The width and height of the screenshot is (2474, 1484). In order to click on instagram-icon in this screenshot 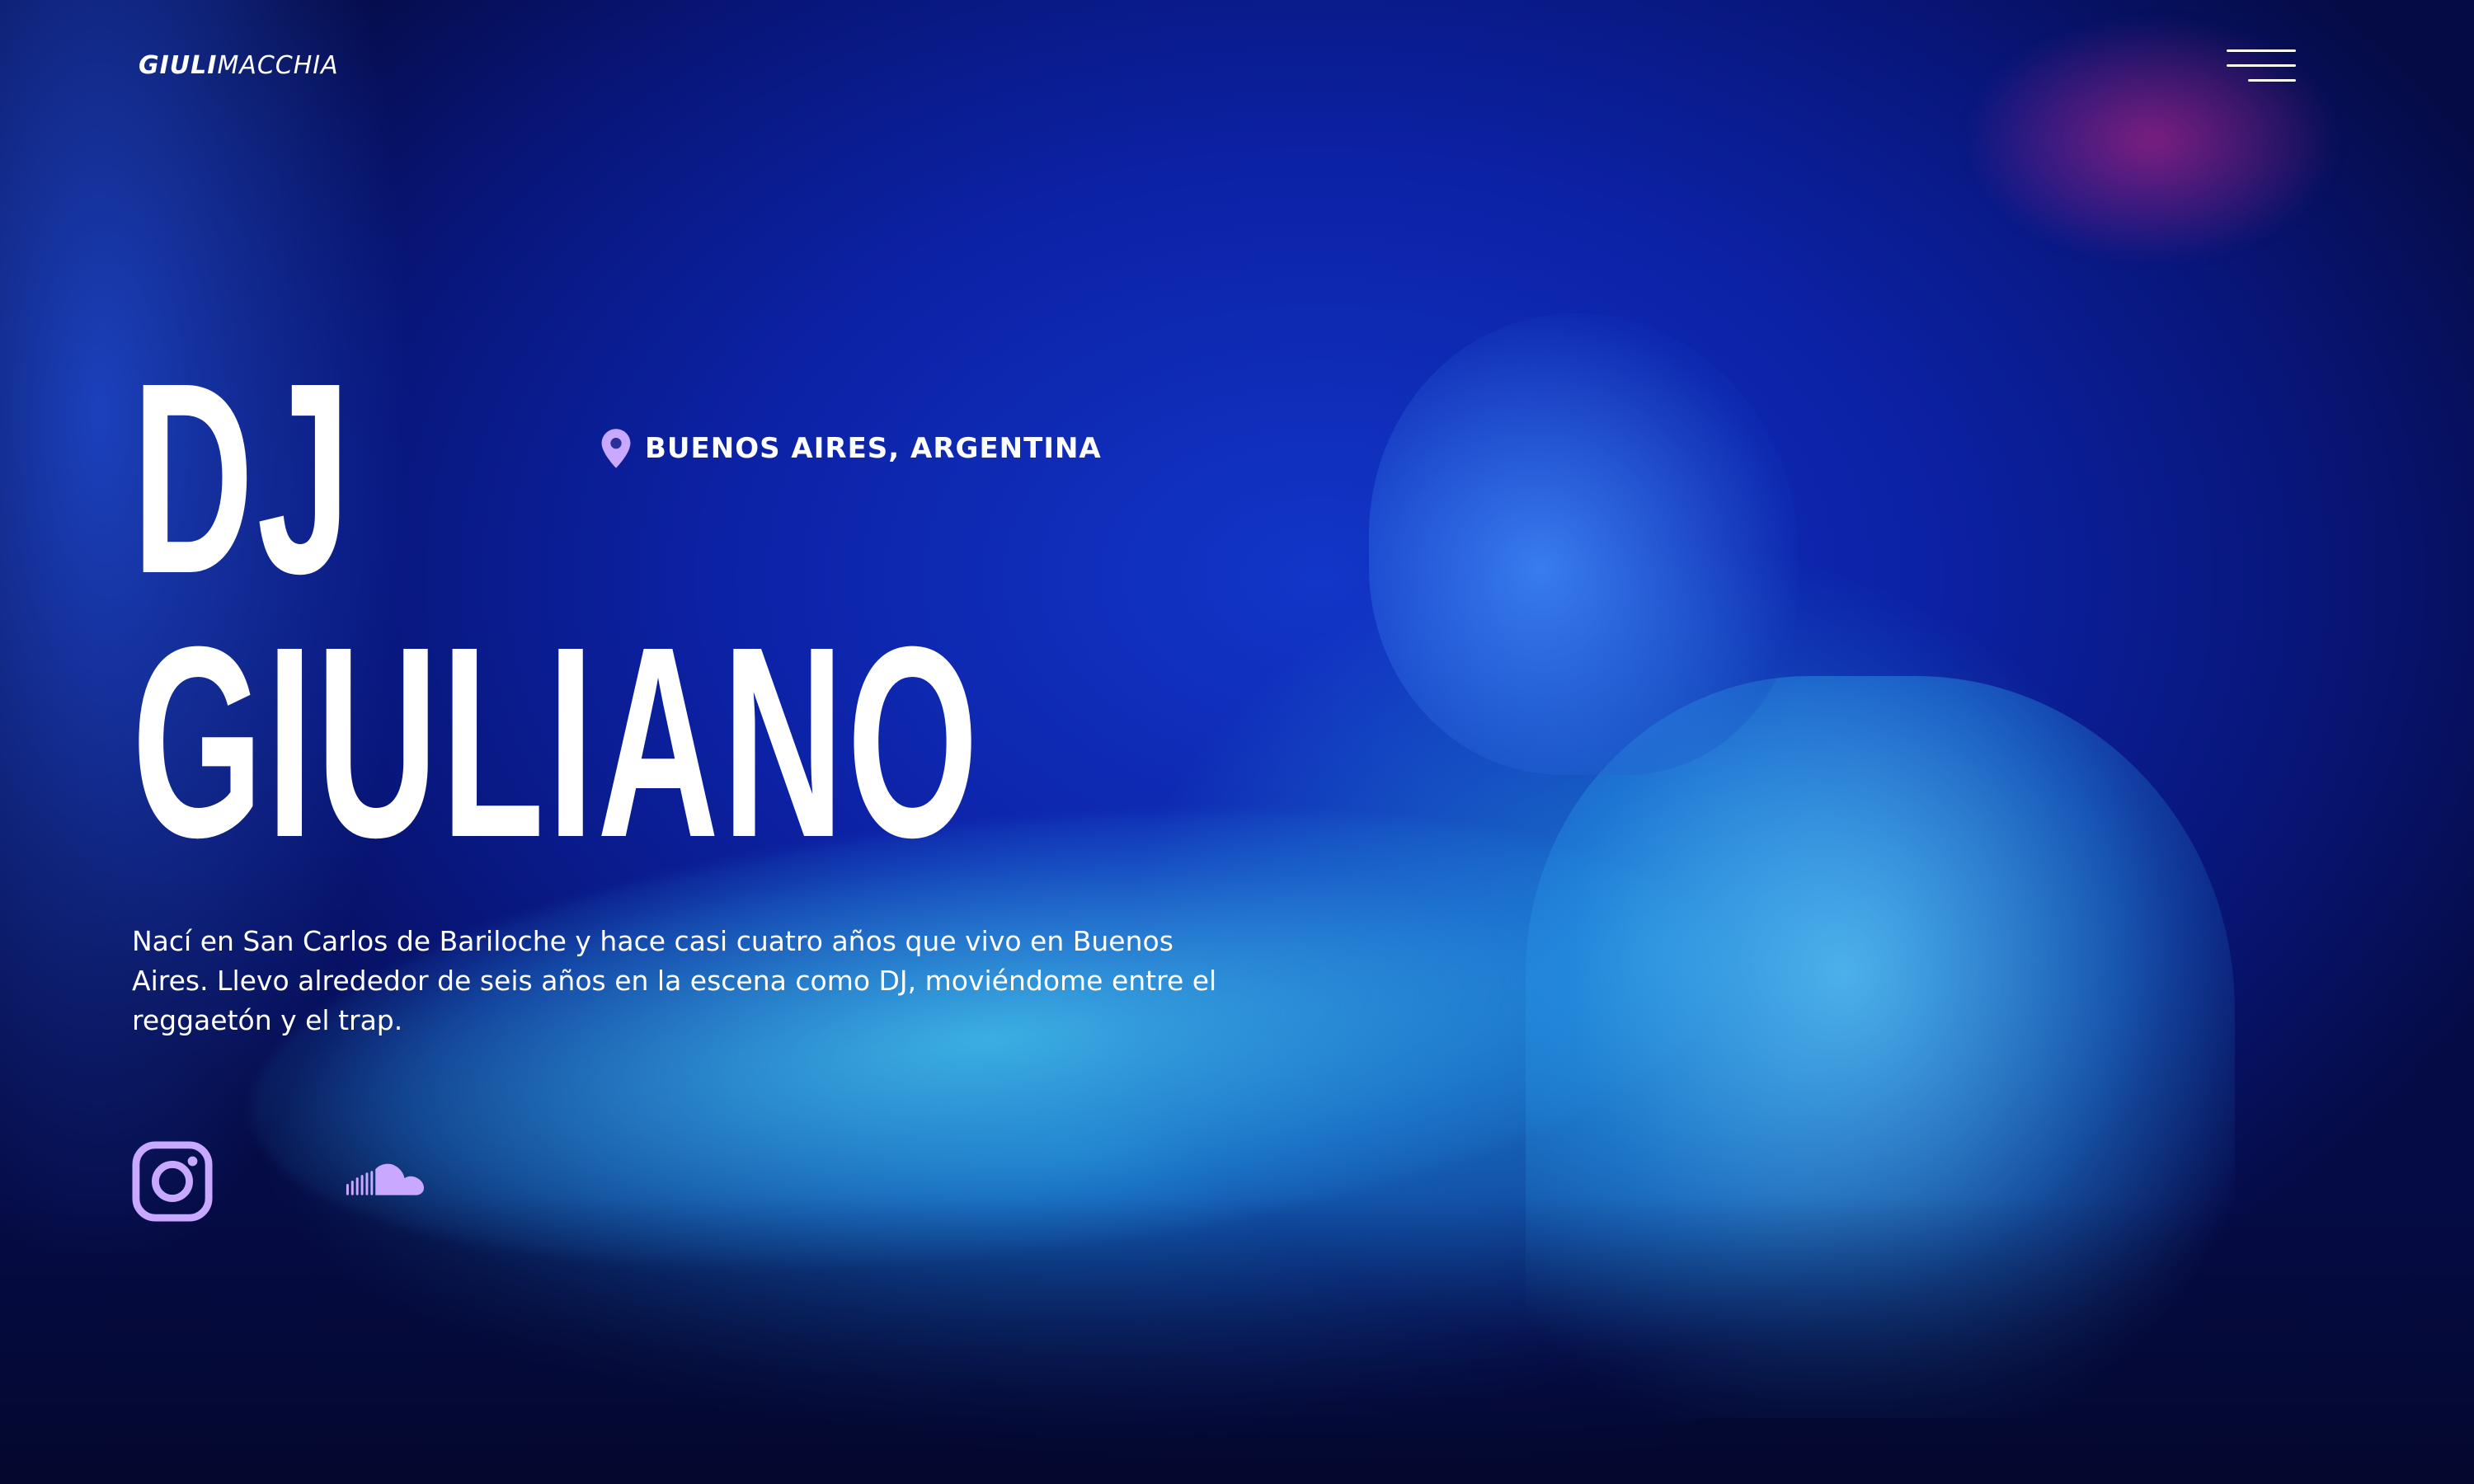, I will do `click(172, 1181)`.